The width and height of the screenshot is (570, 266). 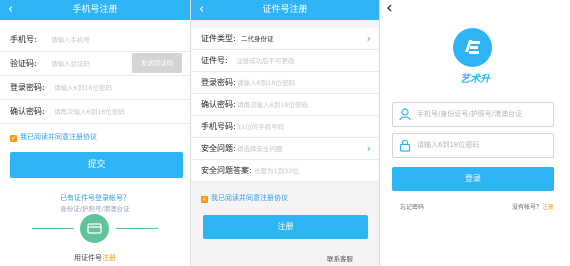 I want to click on security-question-value: 请选择安全问题, so click(x=260, y=149).